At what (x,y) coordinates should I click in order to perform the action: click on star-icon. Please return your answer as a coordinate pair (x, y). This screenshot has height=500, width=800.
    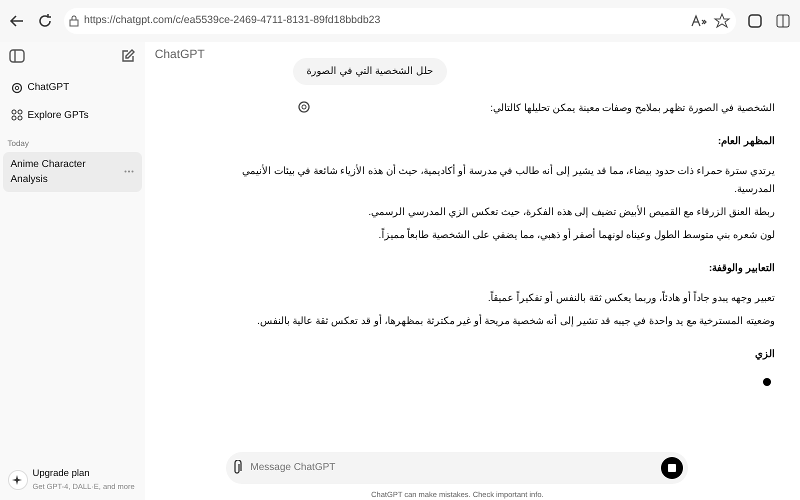
    Looking at the image, I should click on (722, 21).